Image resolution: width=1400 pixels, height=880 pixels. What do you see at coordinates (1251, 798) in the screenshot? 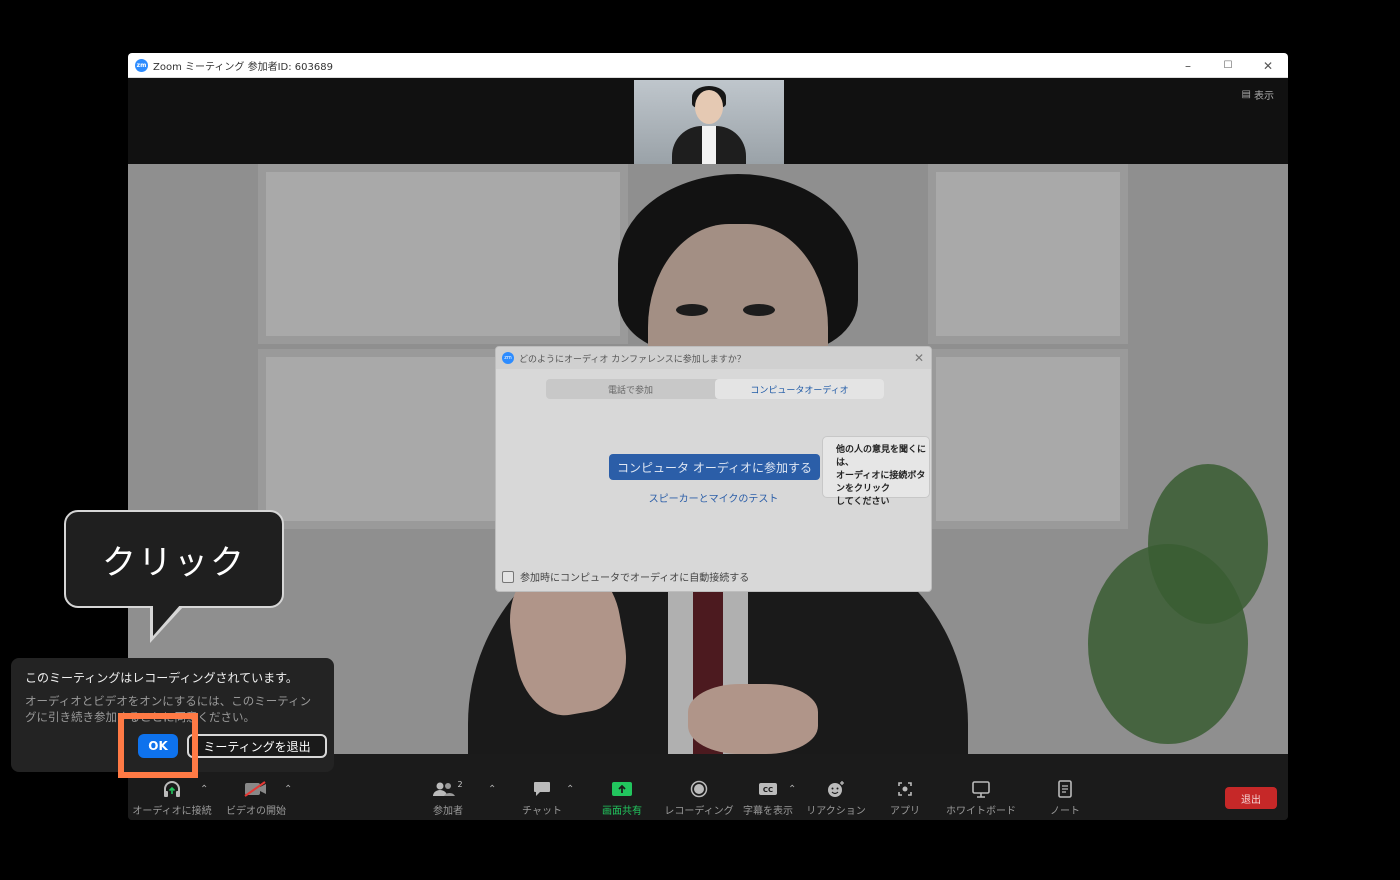
I see `leave-button: 退出` at bounding box center [1251, 798].